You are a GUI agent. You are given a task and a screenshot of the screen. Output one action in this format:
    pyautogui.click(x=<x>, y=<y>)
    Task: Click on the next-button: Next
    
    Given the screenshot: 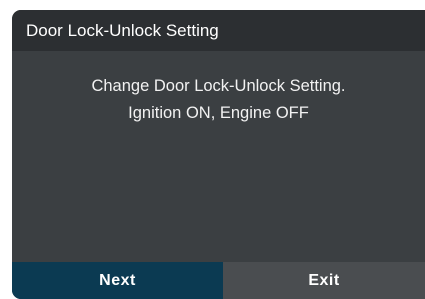 What is the action you would take?
    pyautogui.click(x=117, y=280)
    